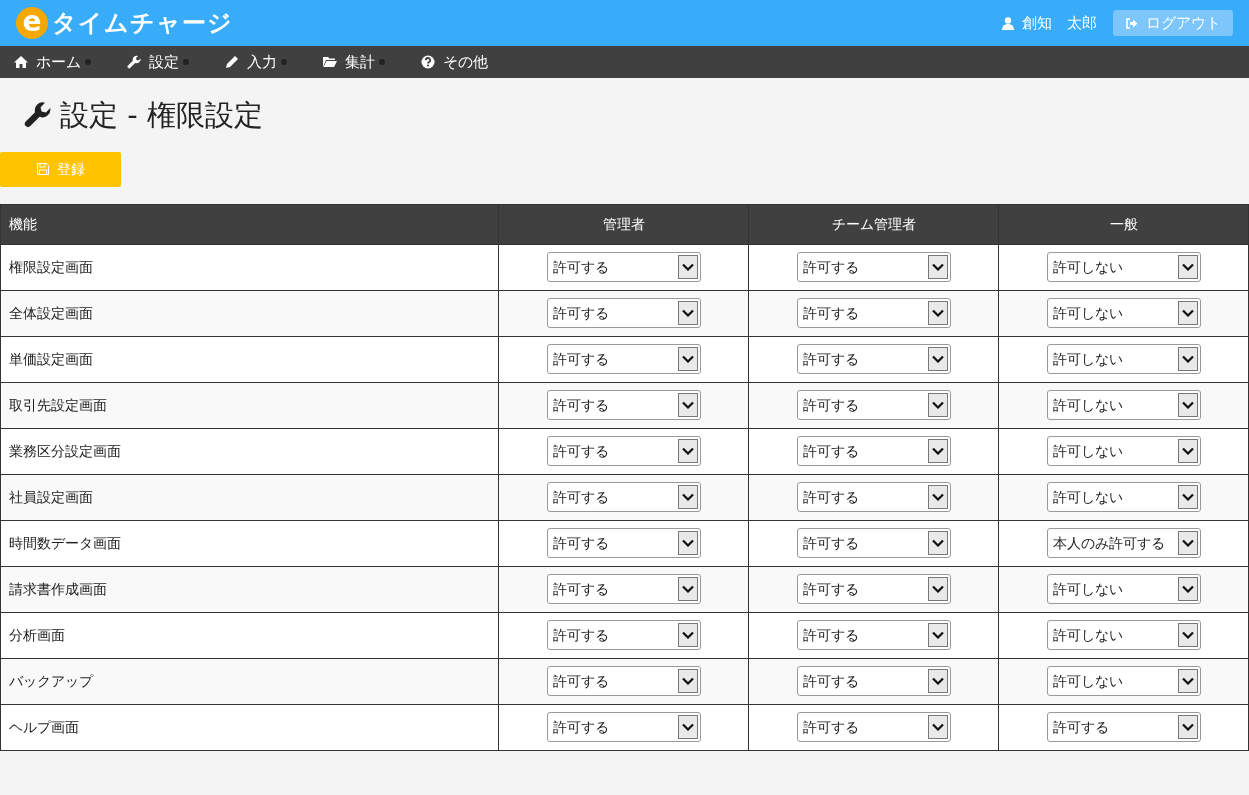 This screenshot has height=795, width=1249. I want to click on folder-icon, so click(330, 62).